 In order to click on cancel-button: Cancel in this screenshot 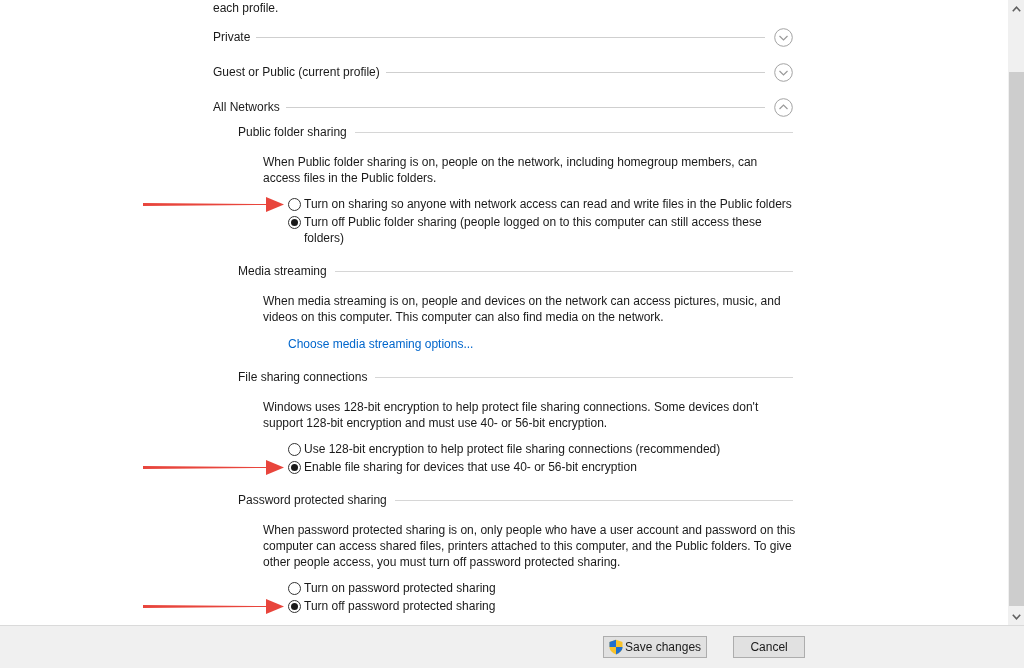, I will do `click(769, 647)`.